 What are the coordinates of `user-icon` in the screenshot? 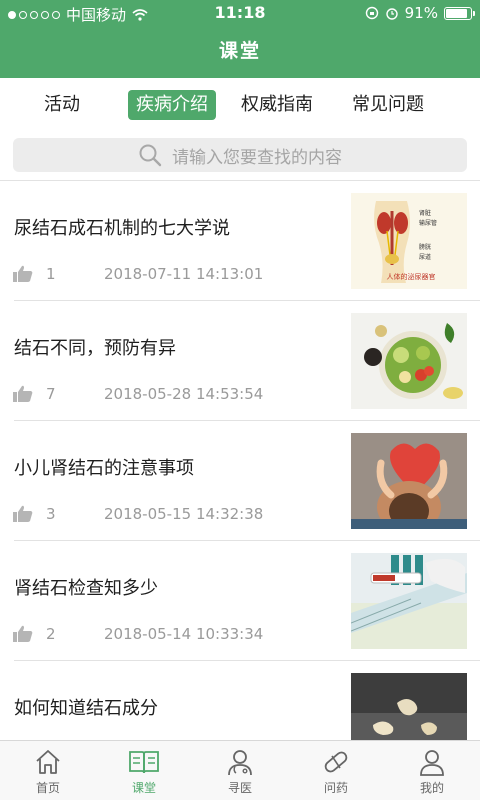 It's located at (432, 763).